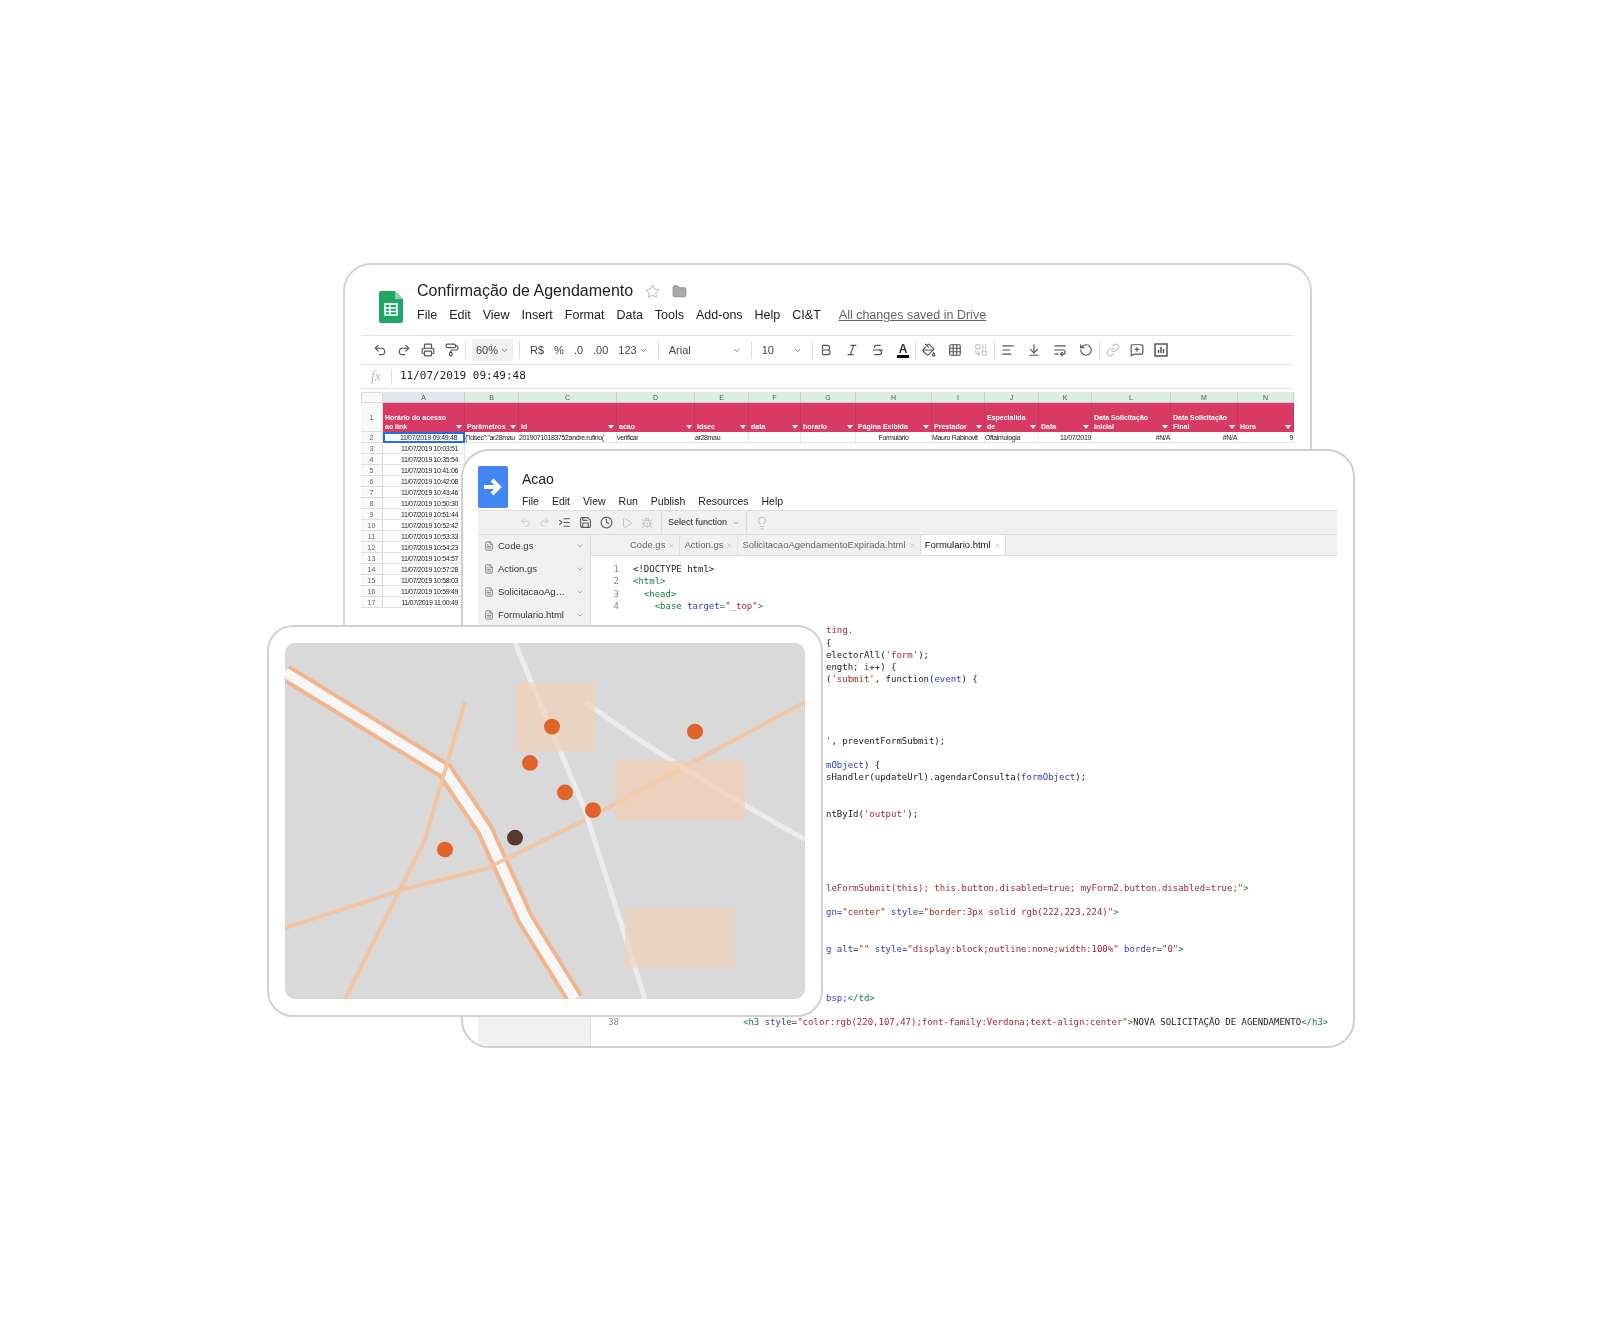  What do you see at coordinates (601, 350) in the screenshot?
I see `increase-decimals-button: .00` at bounding box center [601, 350].